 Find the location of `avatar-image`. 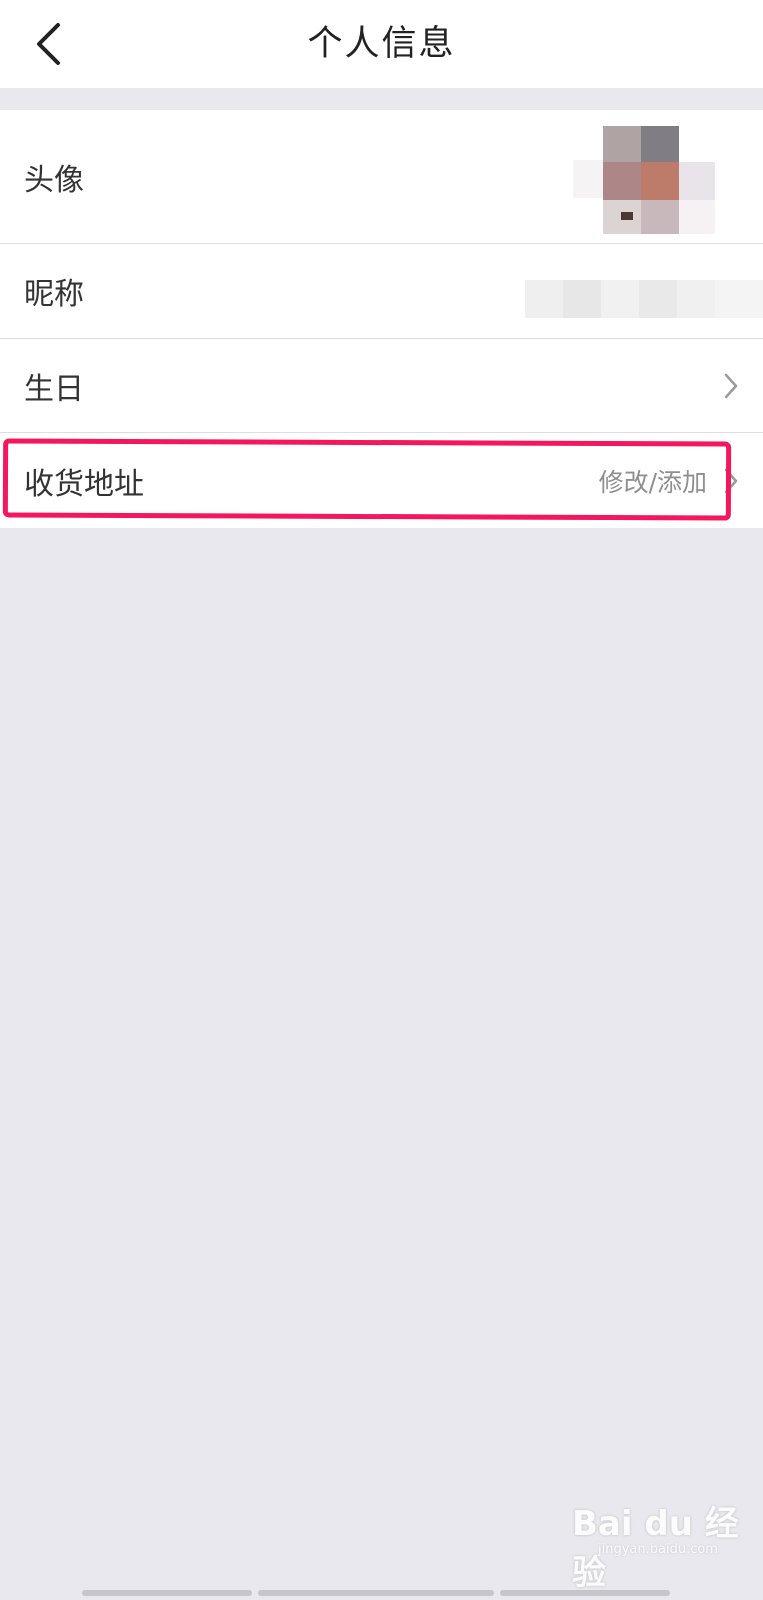

avatar-image is located at coordinates (640, 180).